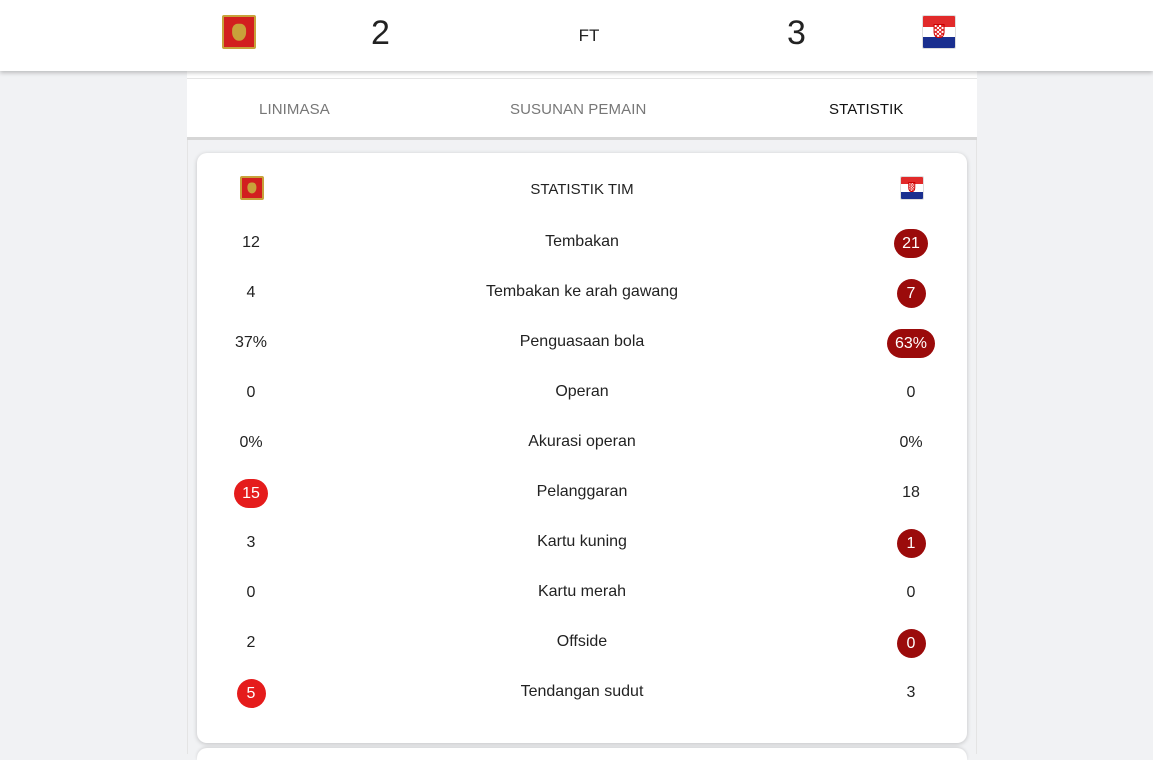 The height and width of the screenshot is (760, 1153). I want to click on home-stat-text: 37%, so click(251, 342).